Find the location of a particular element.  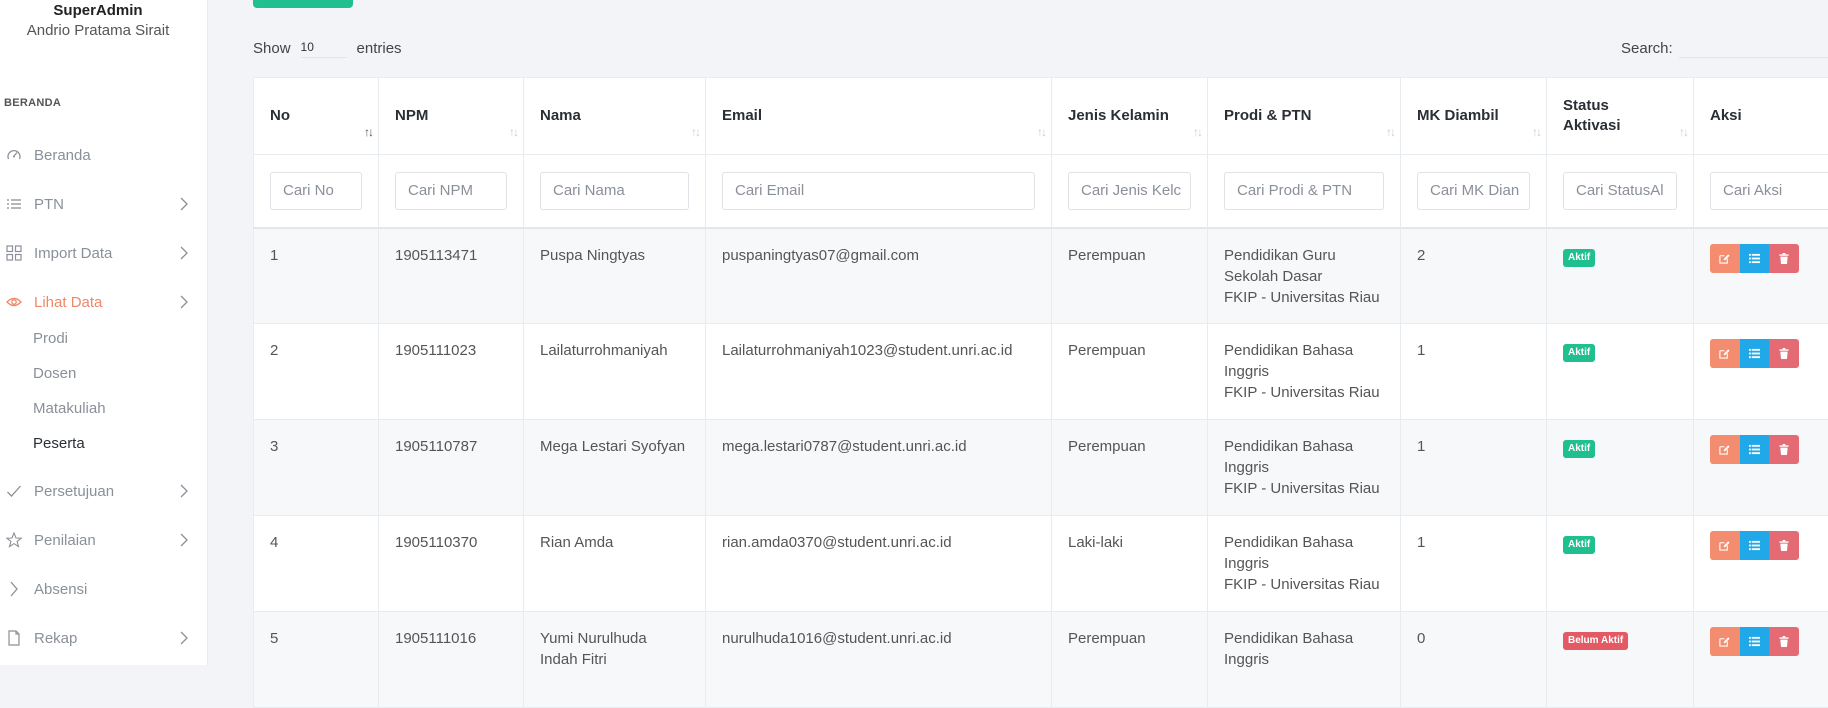

cell-no: 1 is located at coordinates (316, 276).